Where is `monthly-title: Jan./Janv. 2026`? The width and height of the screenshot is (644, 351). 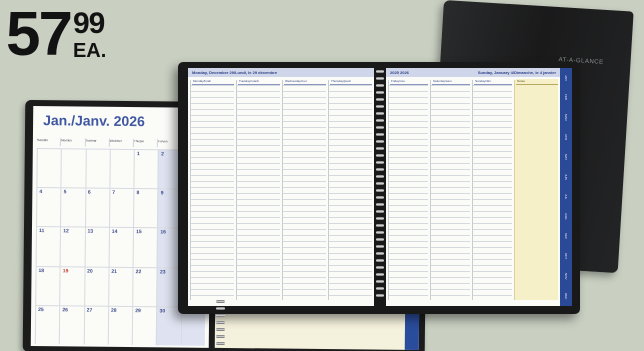
monthly-title: Jan./Janv. 2026 is located at coordinates (94, 121).